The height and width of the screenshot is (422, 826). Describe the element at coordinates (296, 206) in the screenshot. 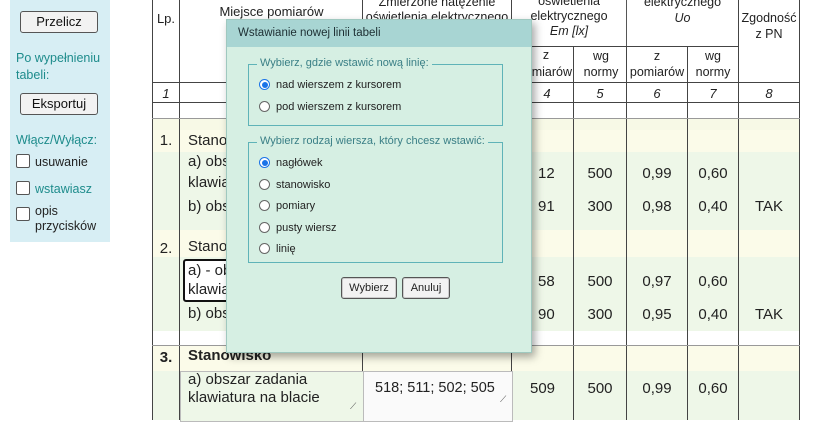

I see `option-measurements-label: pomiary` at that location.